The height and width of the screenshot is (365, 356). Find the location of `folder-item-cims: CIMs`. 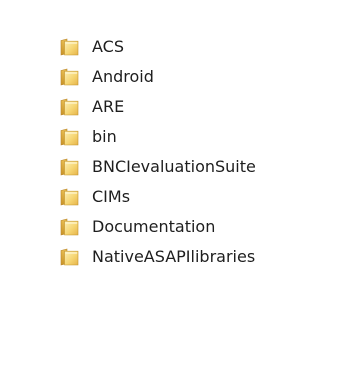

folder-item-cims: CIMs is located at coordinates (158, 197).